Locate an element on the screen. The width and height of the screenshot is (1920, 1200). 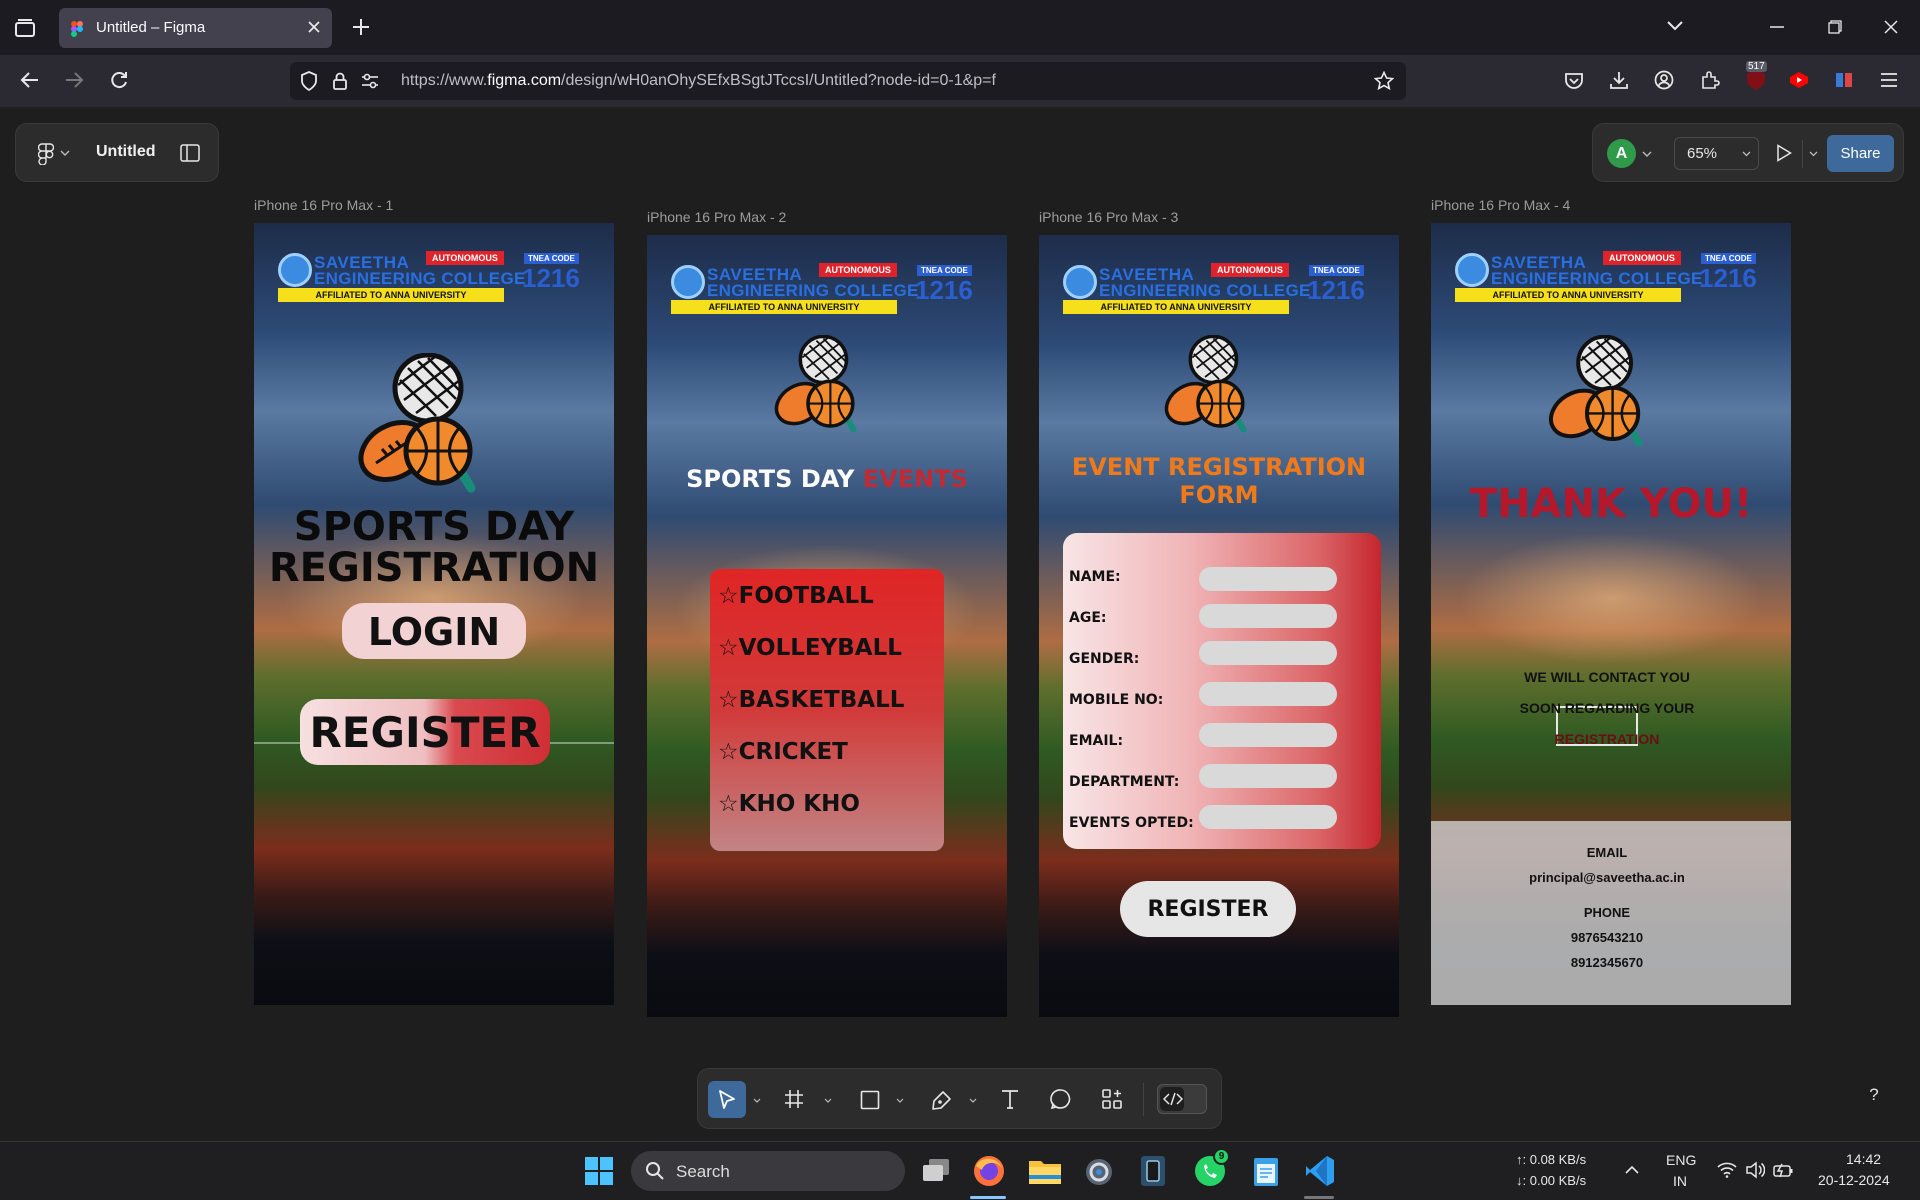
restore-icon is located at coordinates (1835, 27).